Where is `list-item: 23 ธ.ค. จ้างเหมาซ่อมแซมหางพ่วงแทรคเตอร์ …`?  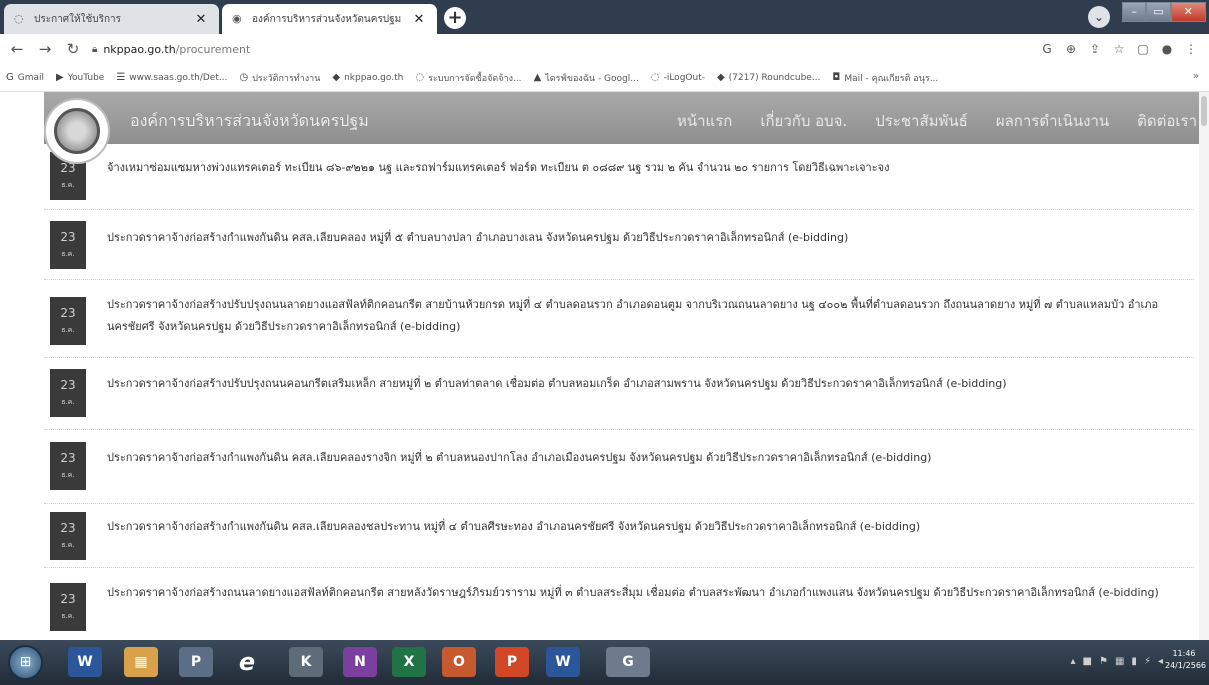 list-item: 23 ธ.ค. จ้างเหมาซ่อมแซมหางพ่วงแทรคเตอร์ … is located at coordinates (619, 177).